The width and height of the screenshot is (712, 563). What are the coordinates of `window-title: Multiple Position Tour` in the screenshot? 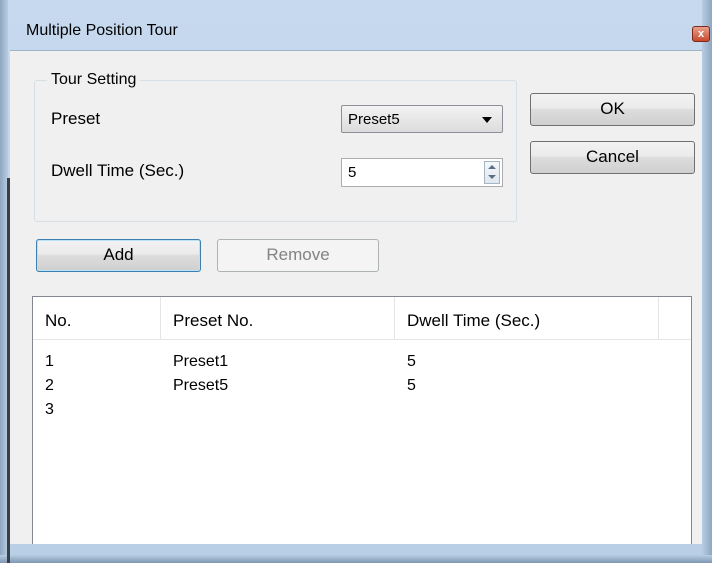 It's located at (102, 30).